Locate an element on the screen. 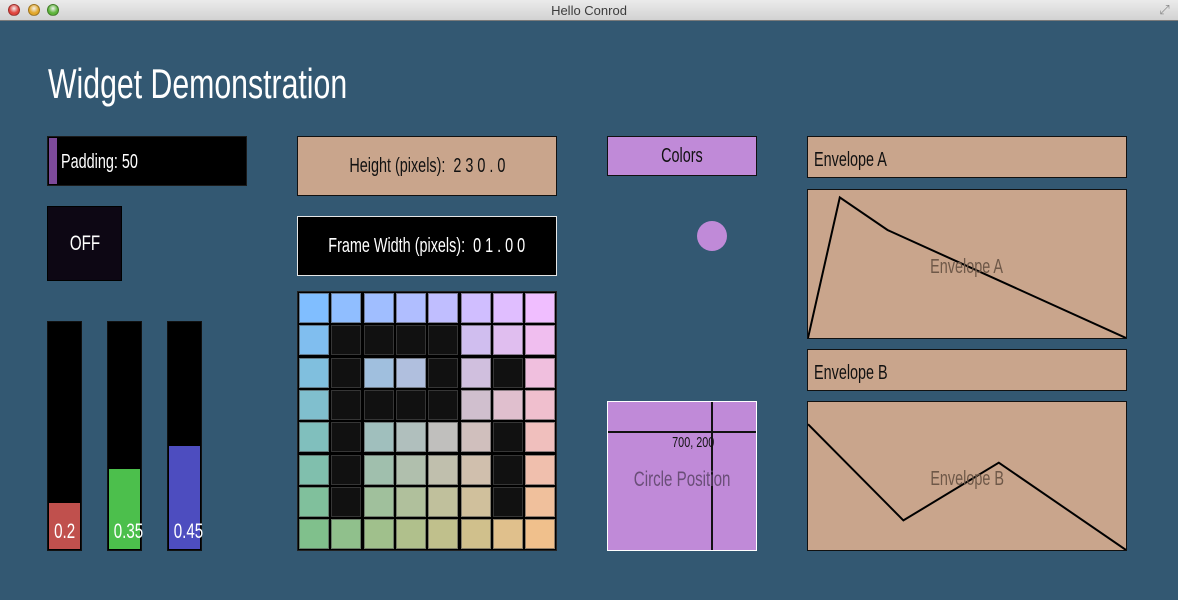 This screenshot has height=600, width=1178. colors-button-label: Colors is located at coordinates (682, 155).